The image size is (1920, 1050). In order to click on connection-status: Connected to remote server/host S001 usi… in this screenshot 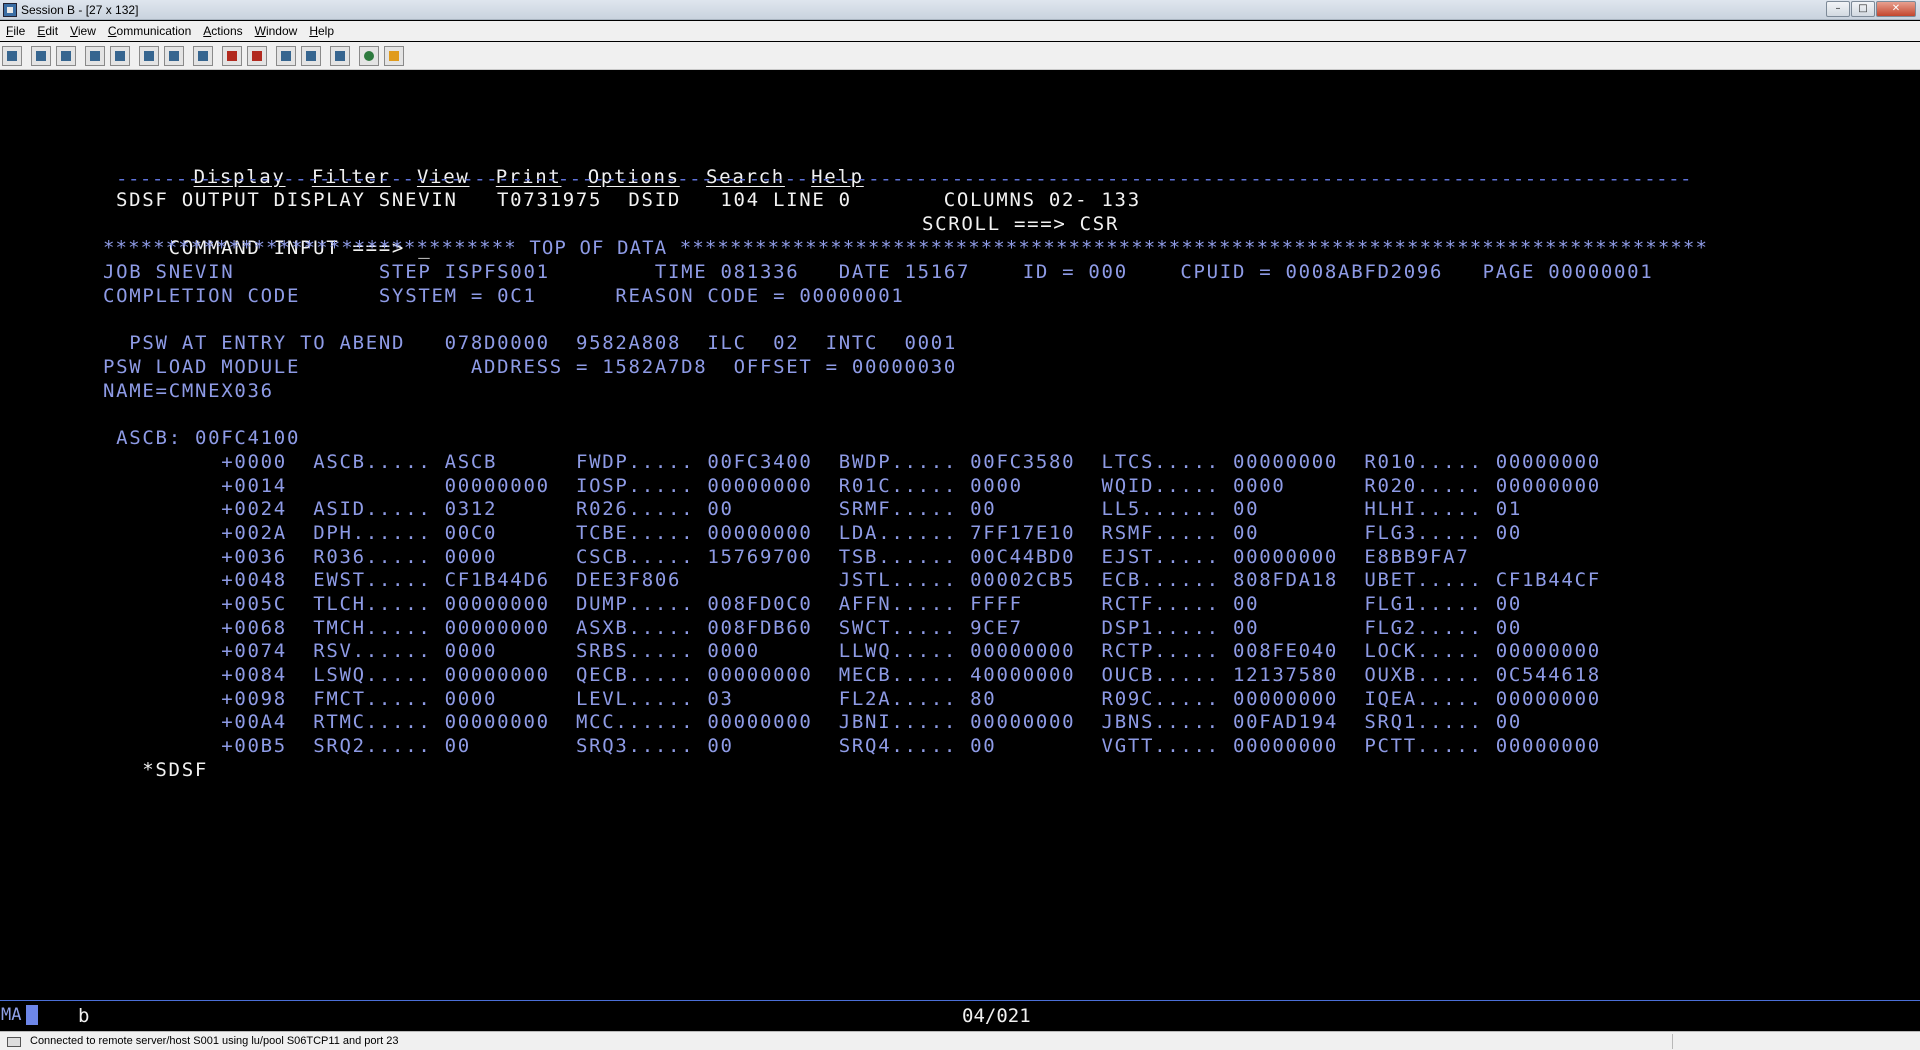, I will do `click(214, 1041)`.